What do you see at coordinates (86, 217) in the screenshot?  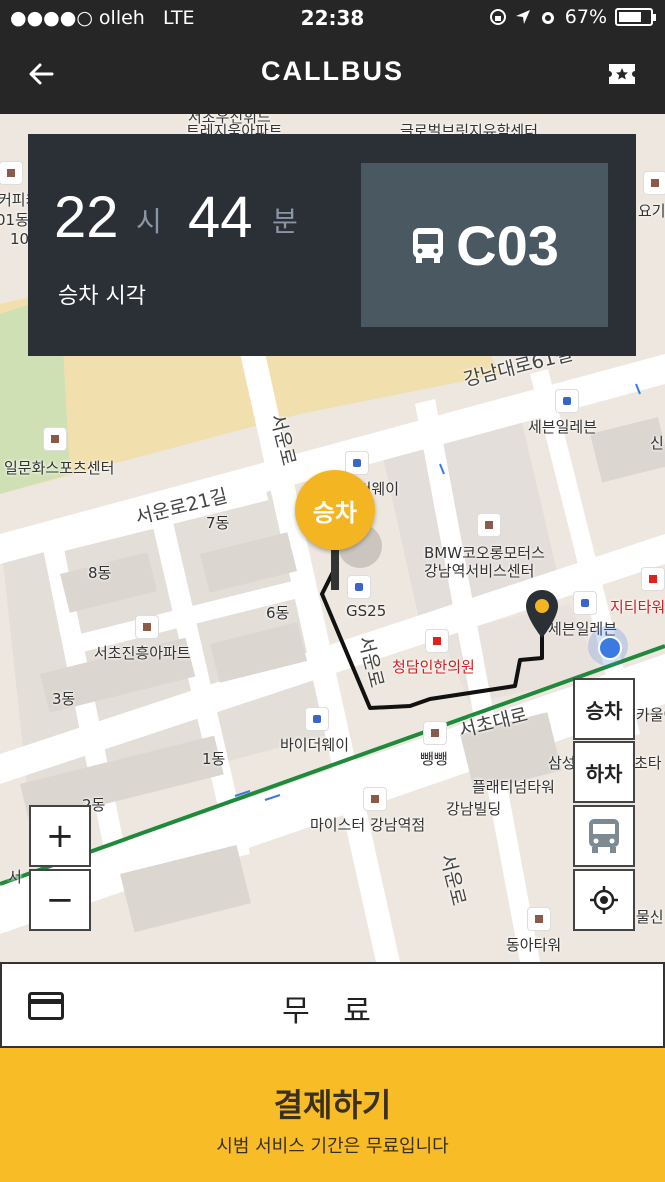 I see `boarding-hour: 22` at bounding box center [86, 217].